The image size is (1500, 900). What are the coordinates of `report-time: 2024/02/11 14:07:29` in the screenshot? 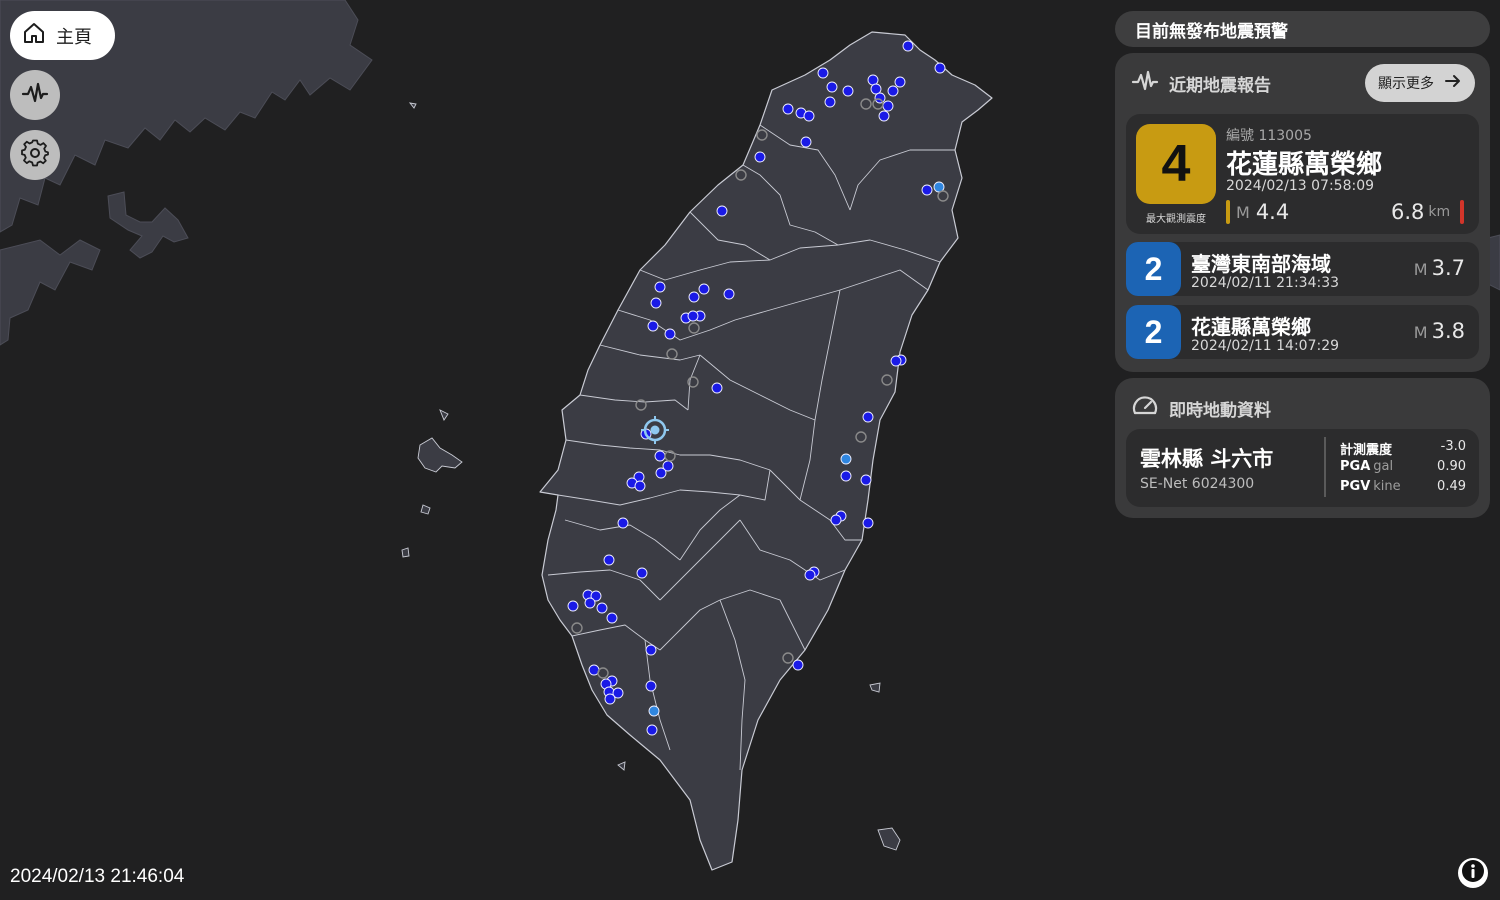 It's located at (1265, 346).